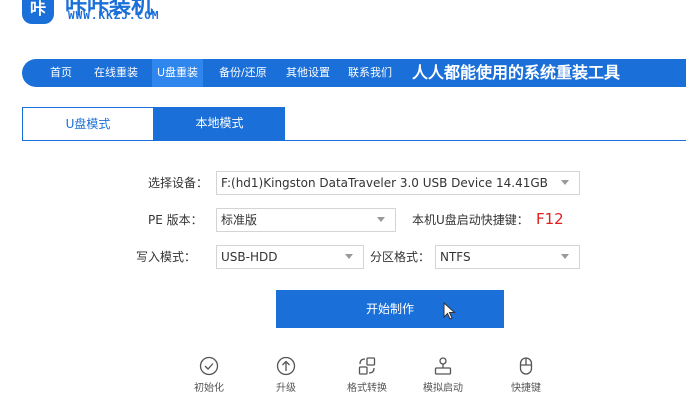 This screenshot has height=413, width=686. I want to click on upload-arrow-icon, so click(286, 366).